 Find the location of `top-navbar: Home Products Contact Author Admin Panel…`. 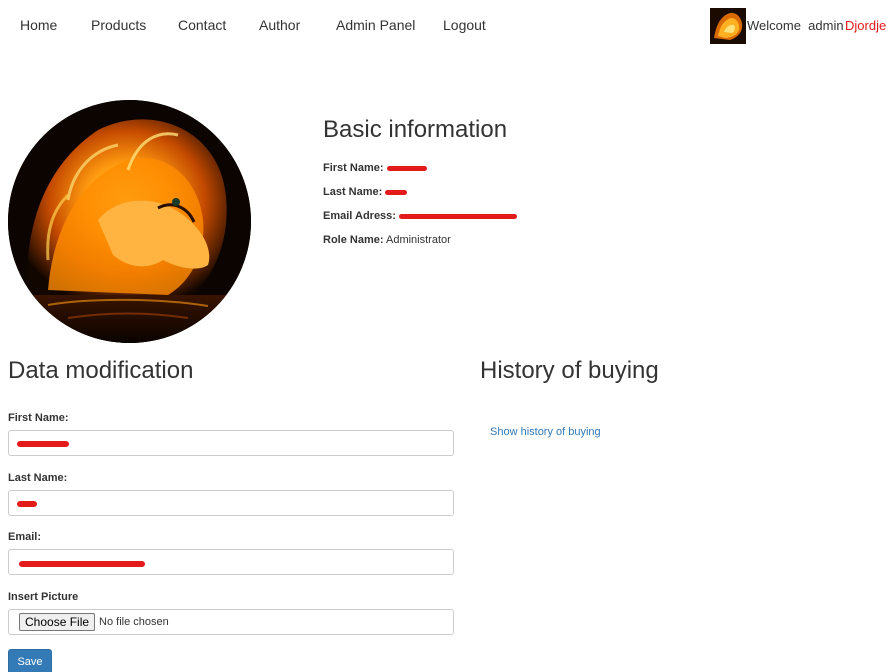

top-navbar: Home Products Contact Author Admin Panel… is located at coordinates (443, 25).